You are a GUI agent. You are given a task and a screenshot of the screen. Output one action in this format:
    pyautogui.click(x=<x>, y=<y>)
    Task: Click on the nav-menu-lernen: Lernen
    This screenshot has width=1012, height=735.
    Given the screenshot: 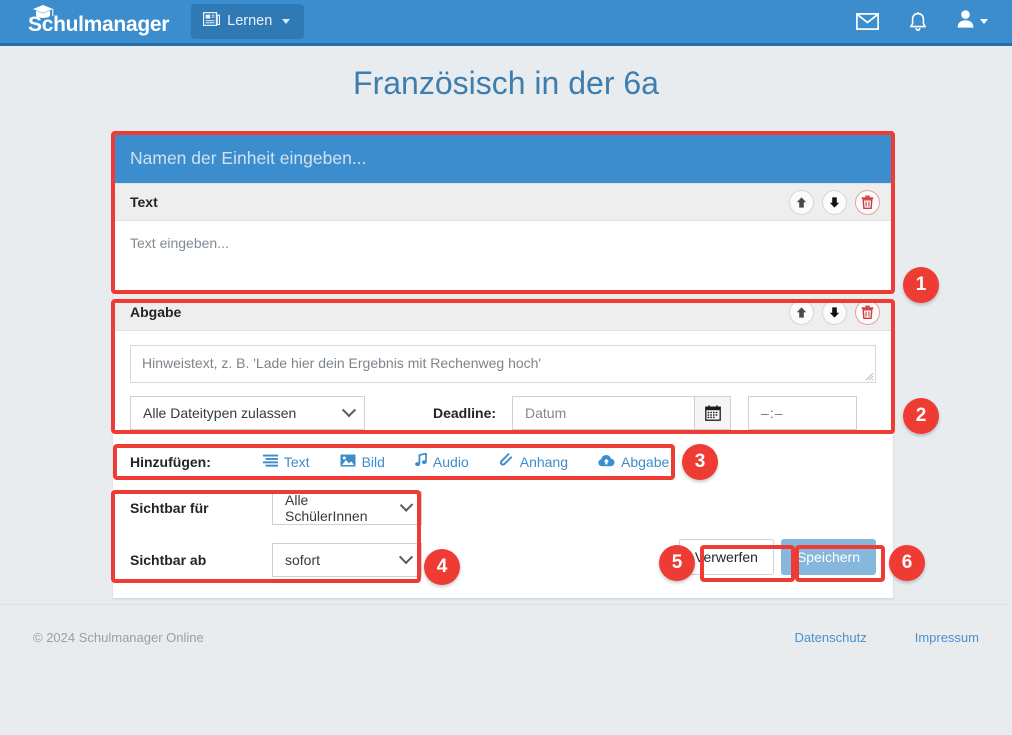 What is the action you would take?
    pyautogui.click(x=248, y=21)
    